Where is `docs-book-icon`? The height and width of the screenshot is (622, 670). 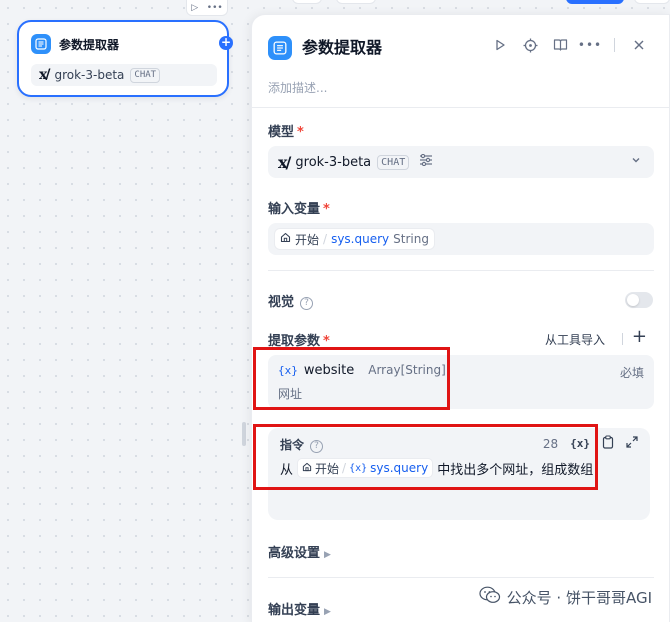
docs-book-icon is located at coordinates (560, 45).